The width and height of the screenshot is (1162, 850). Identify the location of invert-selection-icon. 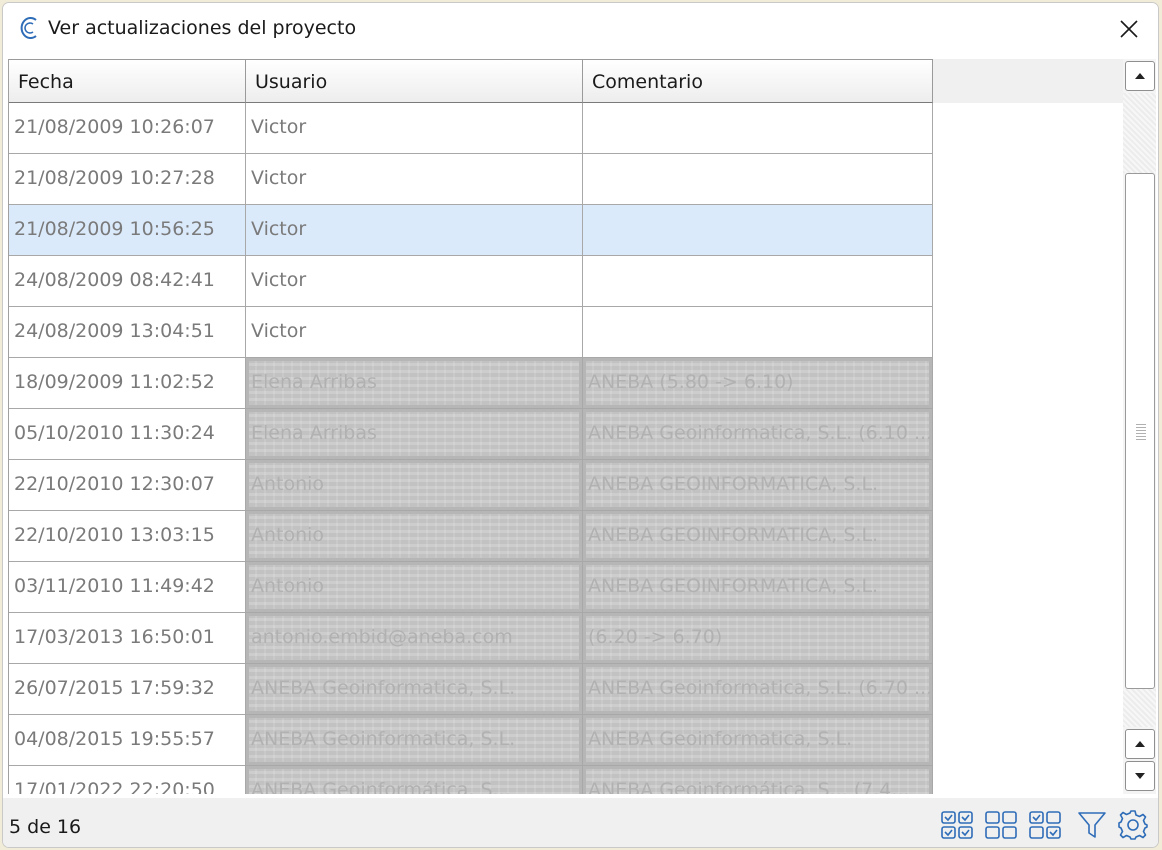
(1045, 825).